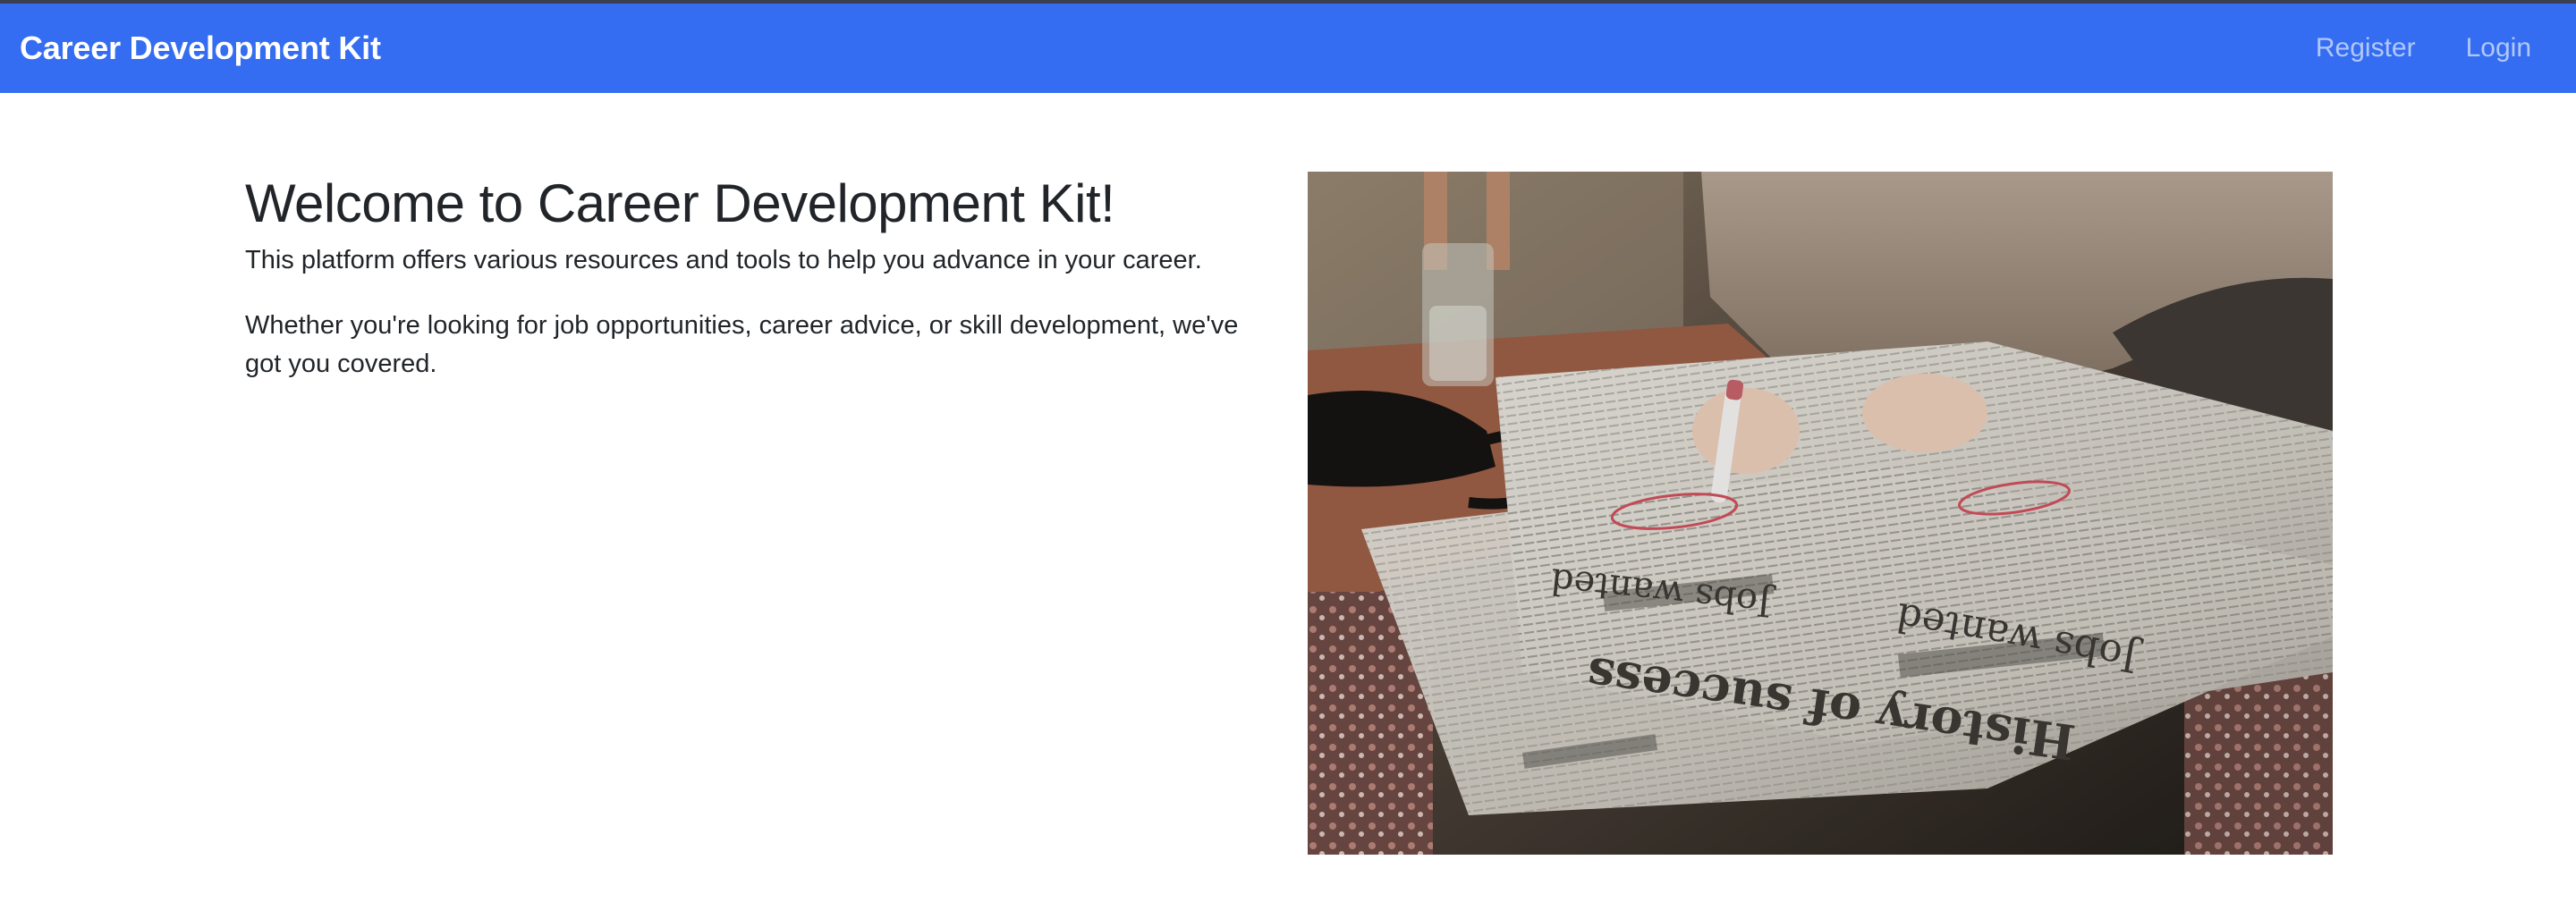 The height and width of the screenshot is (919, 2576). Describe the element at coordinates (200, 48) in the screenshot. I see `brand-link: Career Development Kit` at that location.